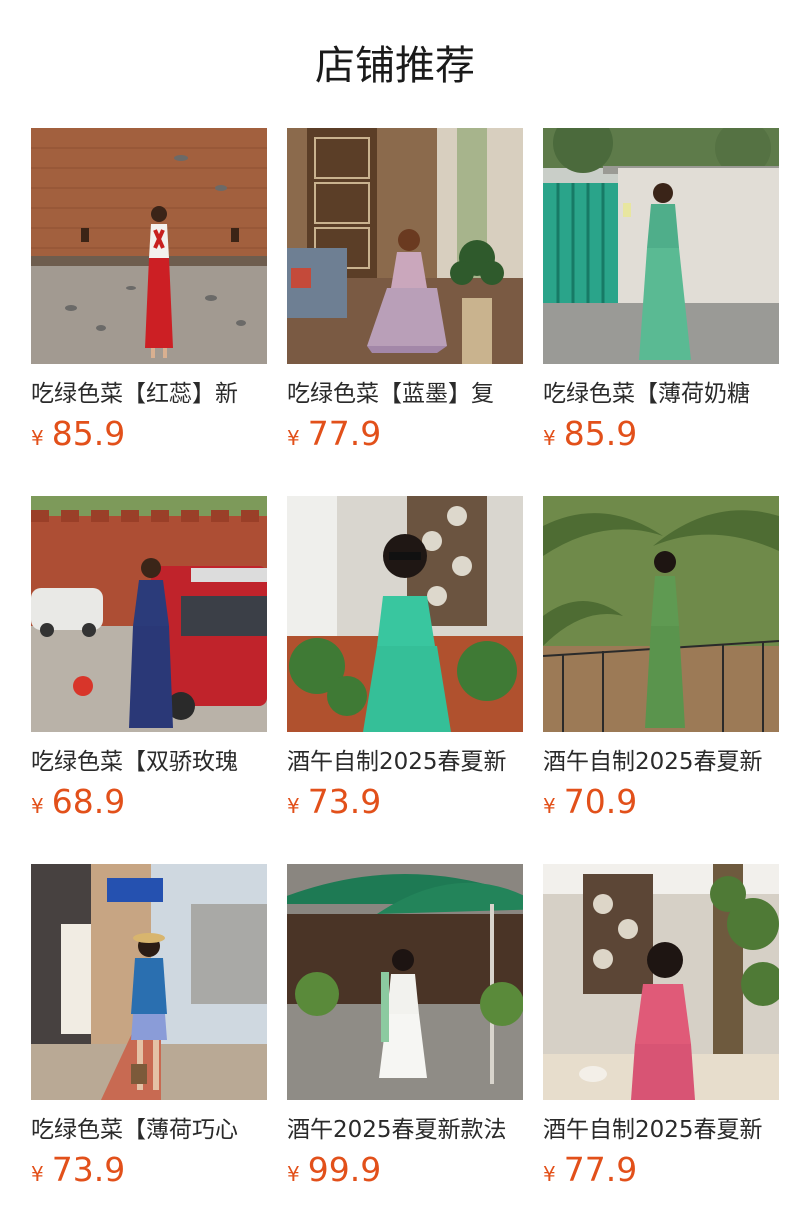 The height and width of the screenshot is (1232, 790). What do you see at coordinates (600, 801) in the screenshot?
I see `price-value: 70.9` at bounding box center [600, 801].